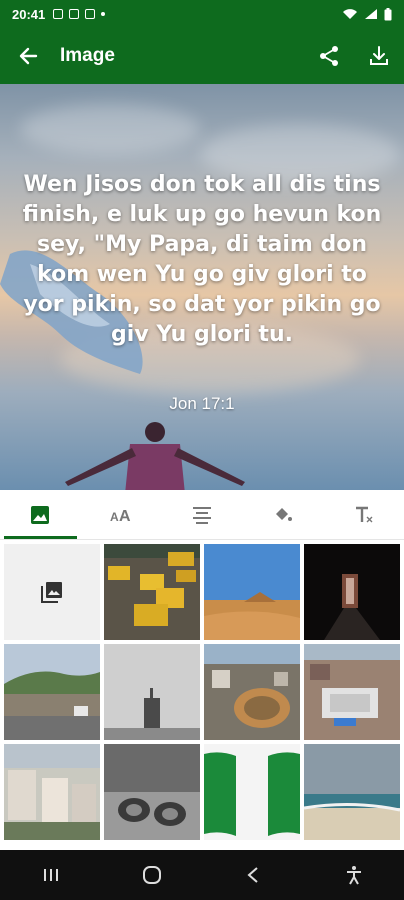 The width and height of the screenshot is (404, 900). I want to click on arrow-back-icon, so click(28, 56).